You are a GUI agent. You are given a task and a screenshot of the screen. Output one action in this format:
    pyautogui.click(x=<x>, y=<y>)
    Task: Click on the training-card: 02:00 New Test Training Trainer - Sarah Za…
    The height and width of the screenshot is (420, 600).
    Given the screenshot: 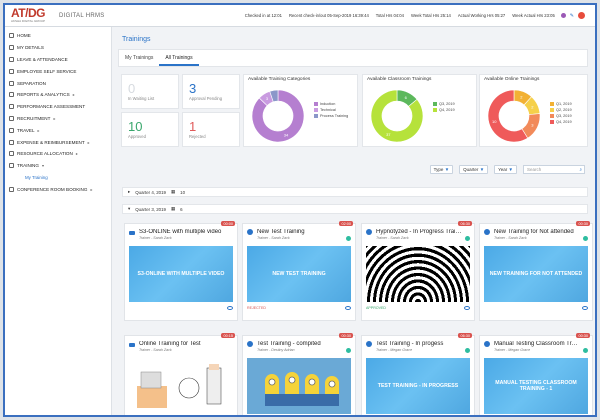 What is the action you would take?
    pyautogui.click(x=299, y=271)
    